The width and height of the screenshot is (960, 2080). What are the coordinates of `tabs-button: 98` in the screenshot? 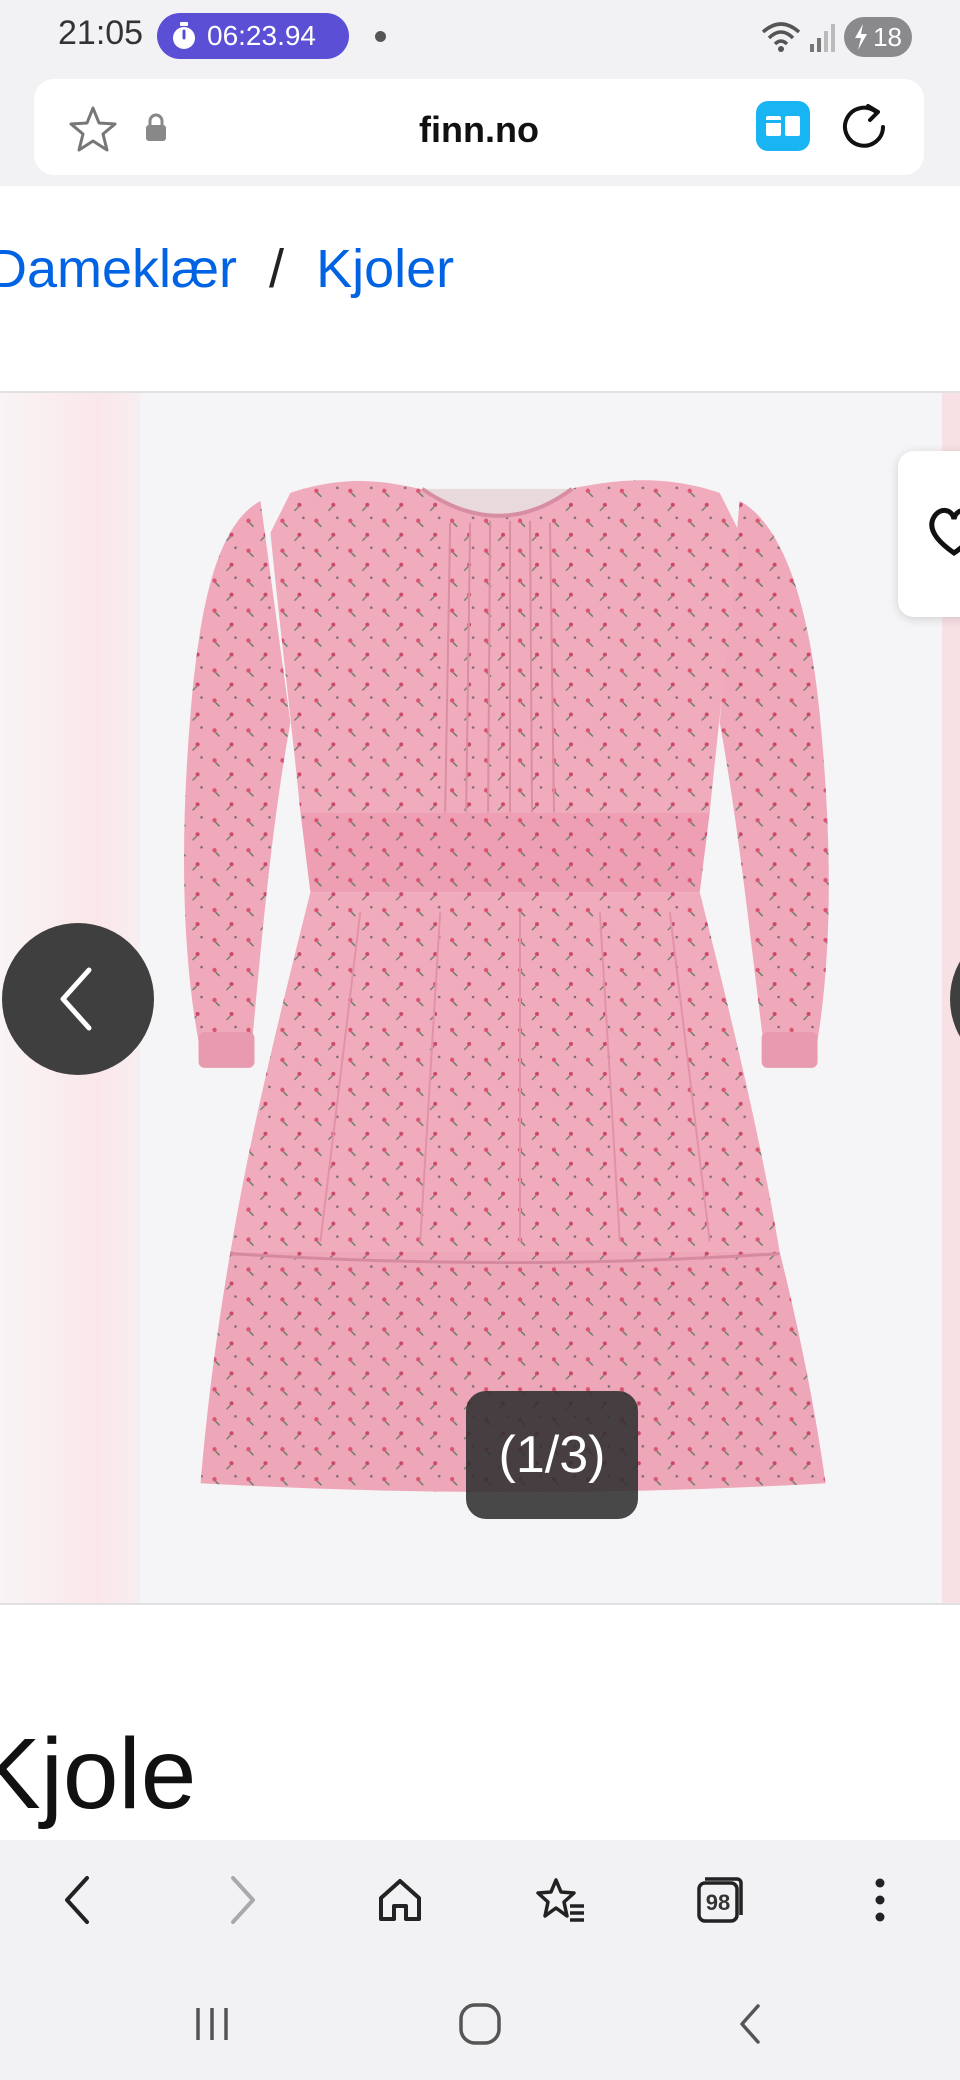 It's located at (720, 1900).